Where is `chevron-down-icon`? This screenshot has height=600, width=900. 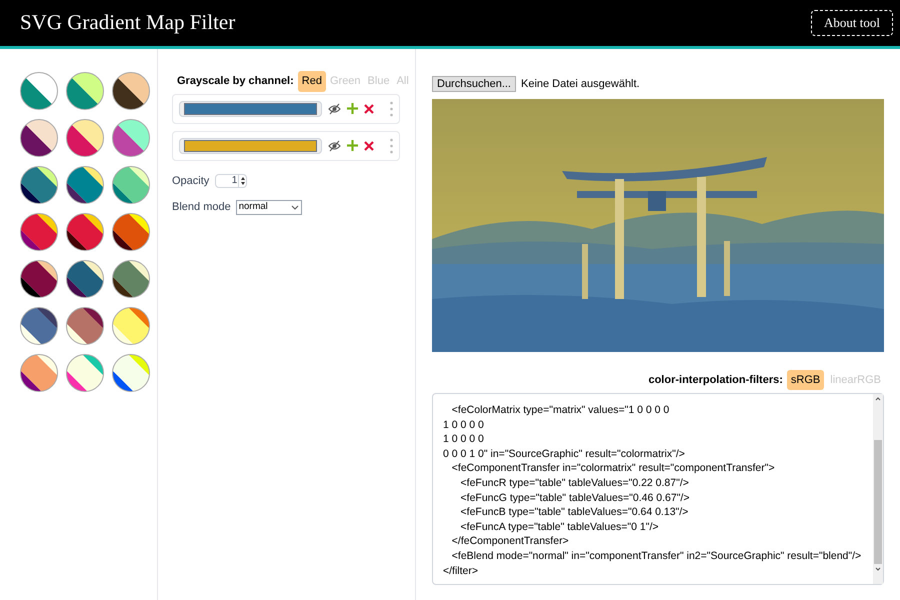
chevron-down-icon is located at coordinates (294, 207).